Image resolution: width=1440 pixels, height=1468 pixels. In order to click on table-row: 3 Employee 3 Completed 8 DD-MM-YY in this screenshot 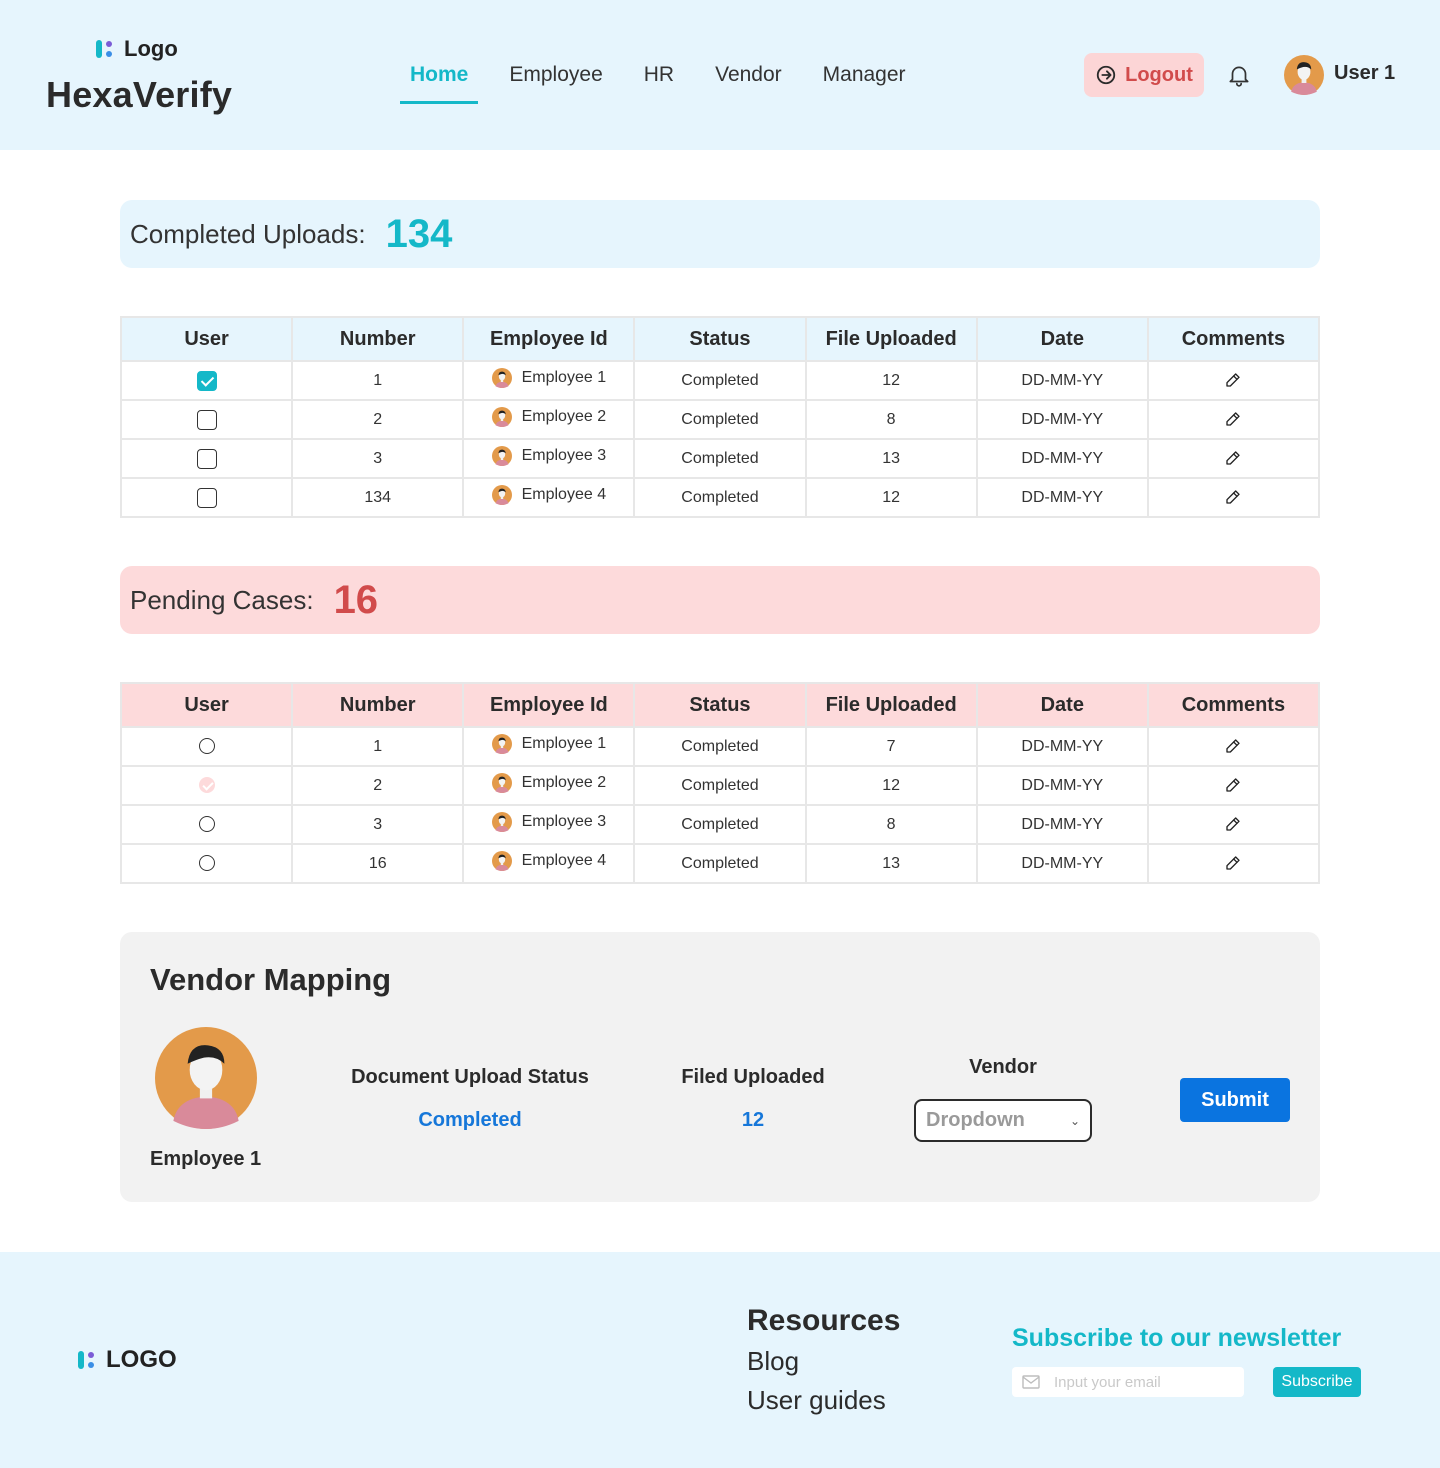, I will do `click(720, 824)`.